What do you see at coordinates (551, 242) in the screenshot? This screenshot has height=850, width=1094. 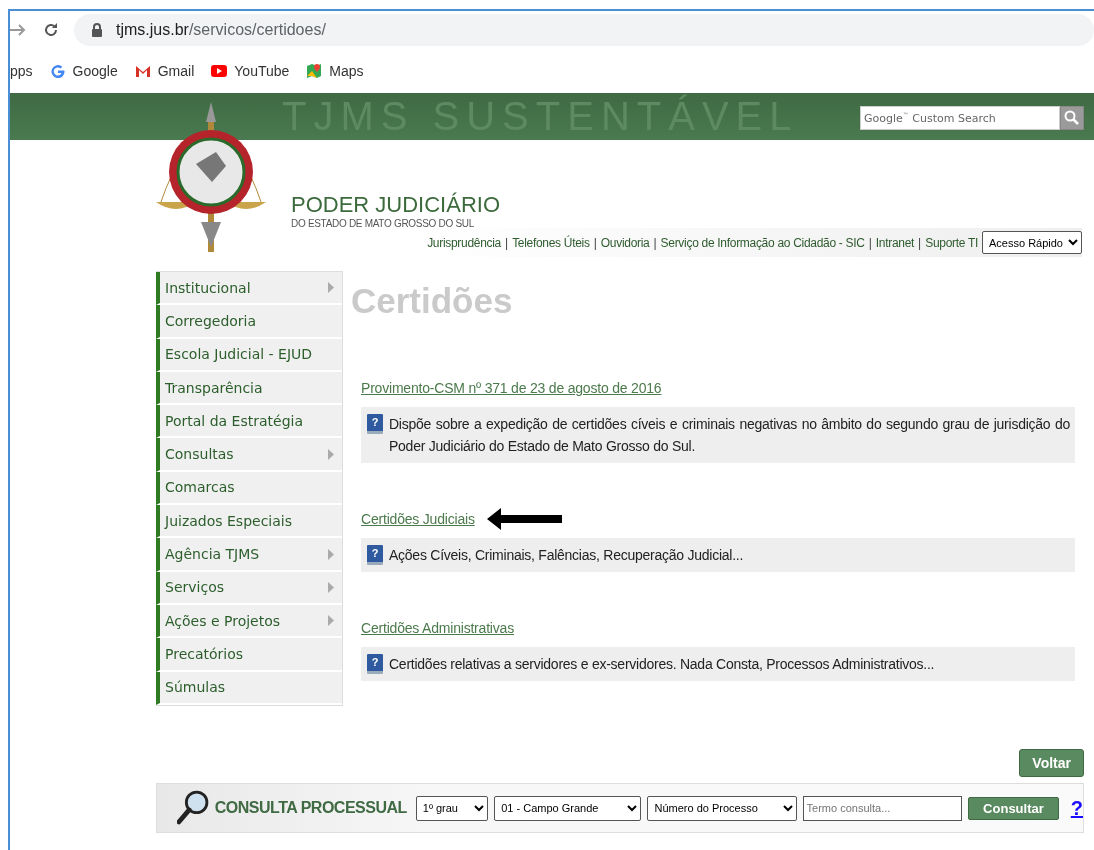 I see `header-link: Telefones Úteis` at bounding box center [551, 242].